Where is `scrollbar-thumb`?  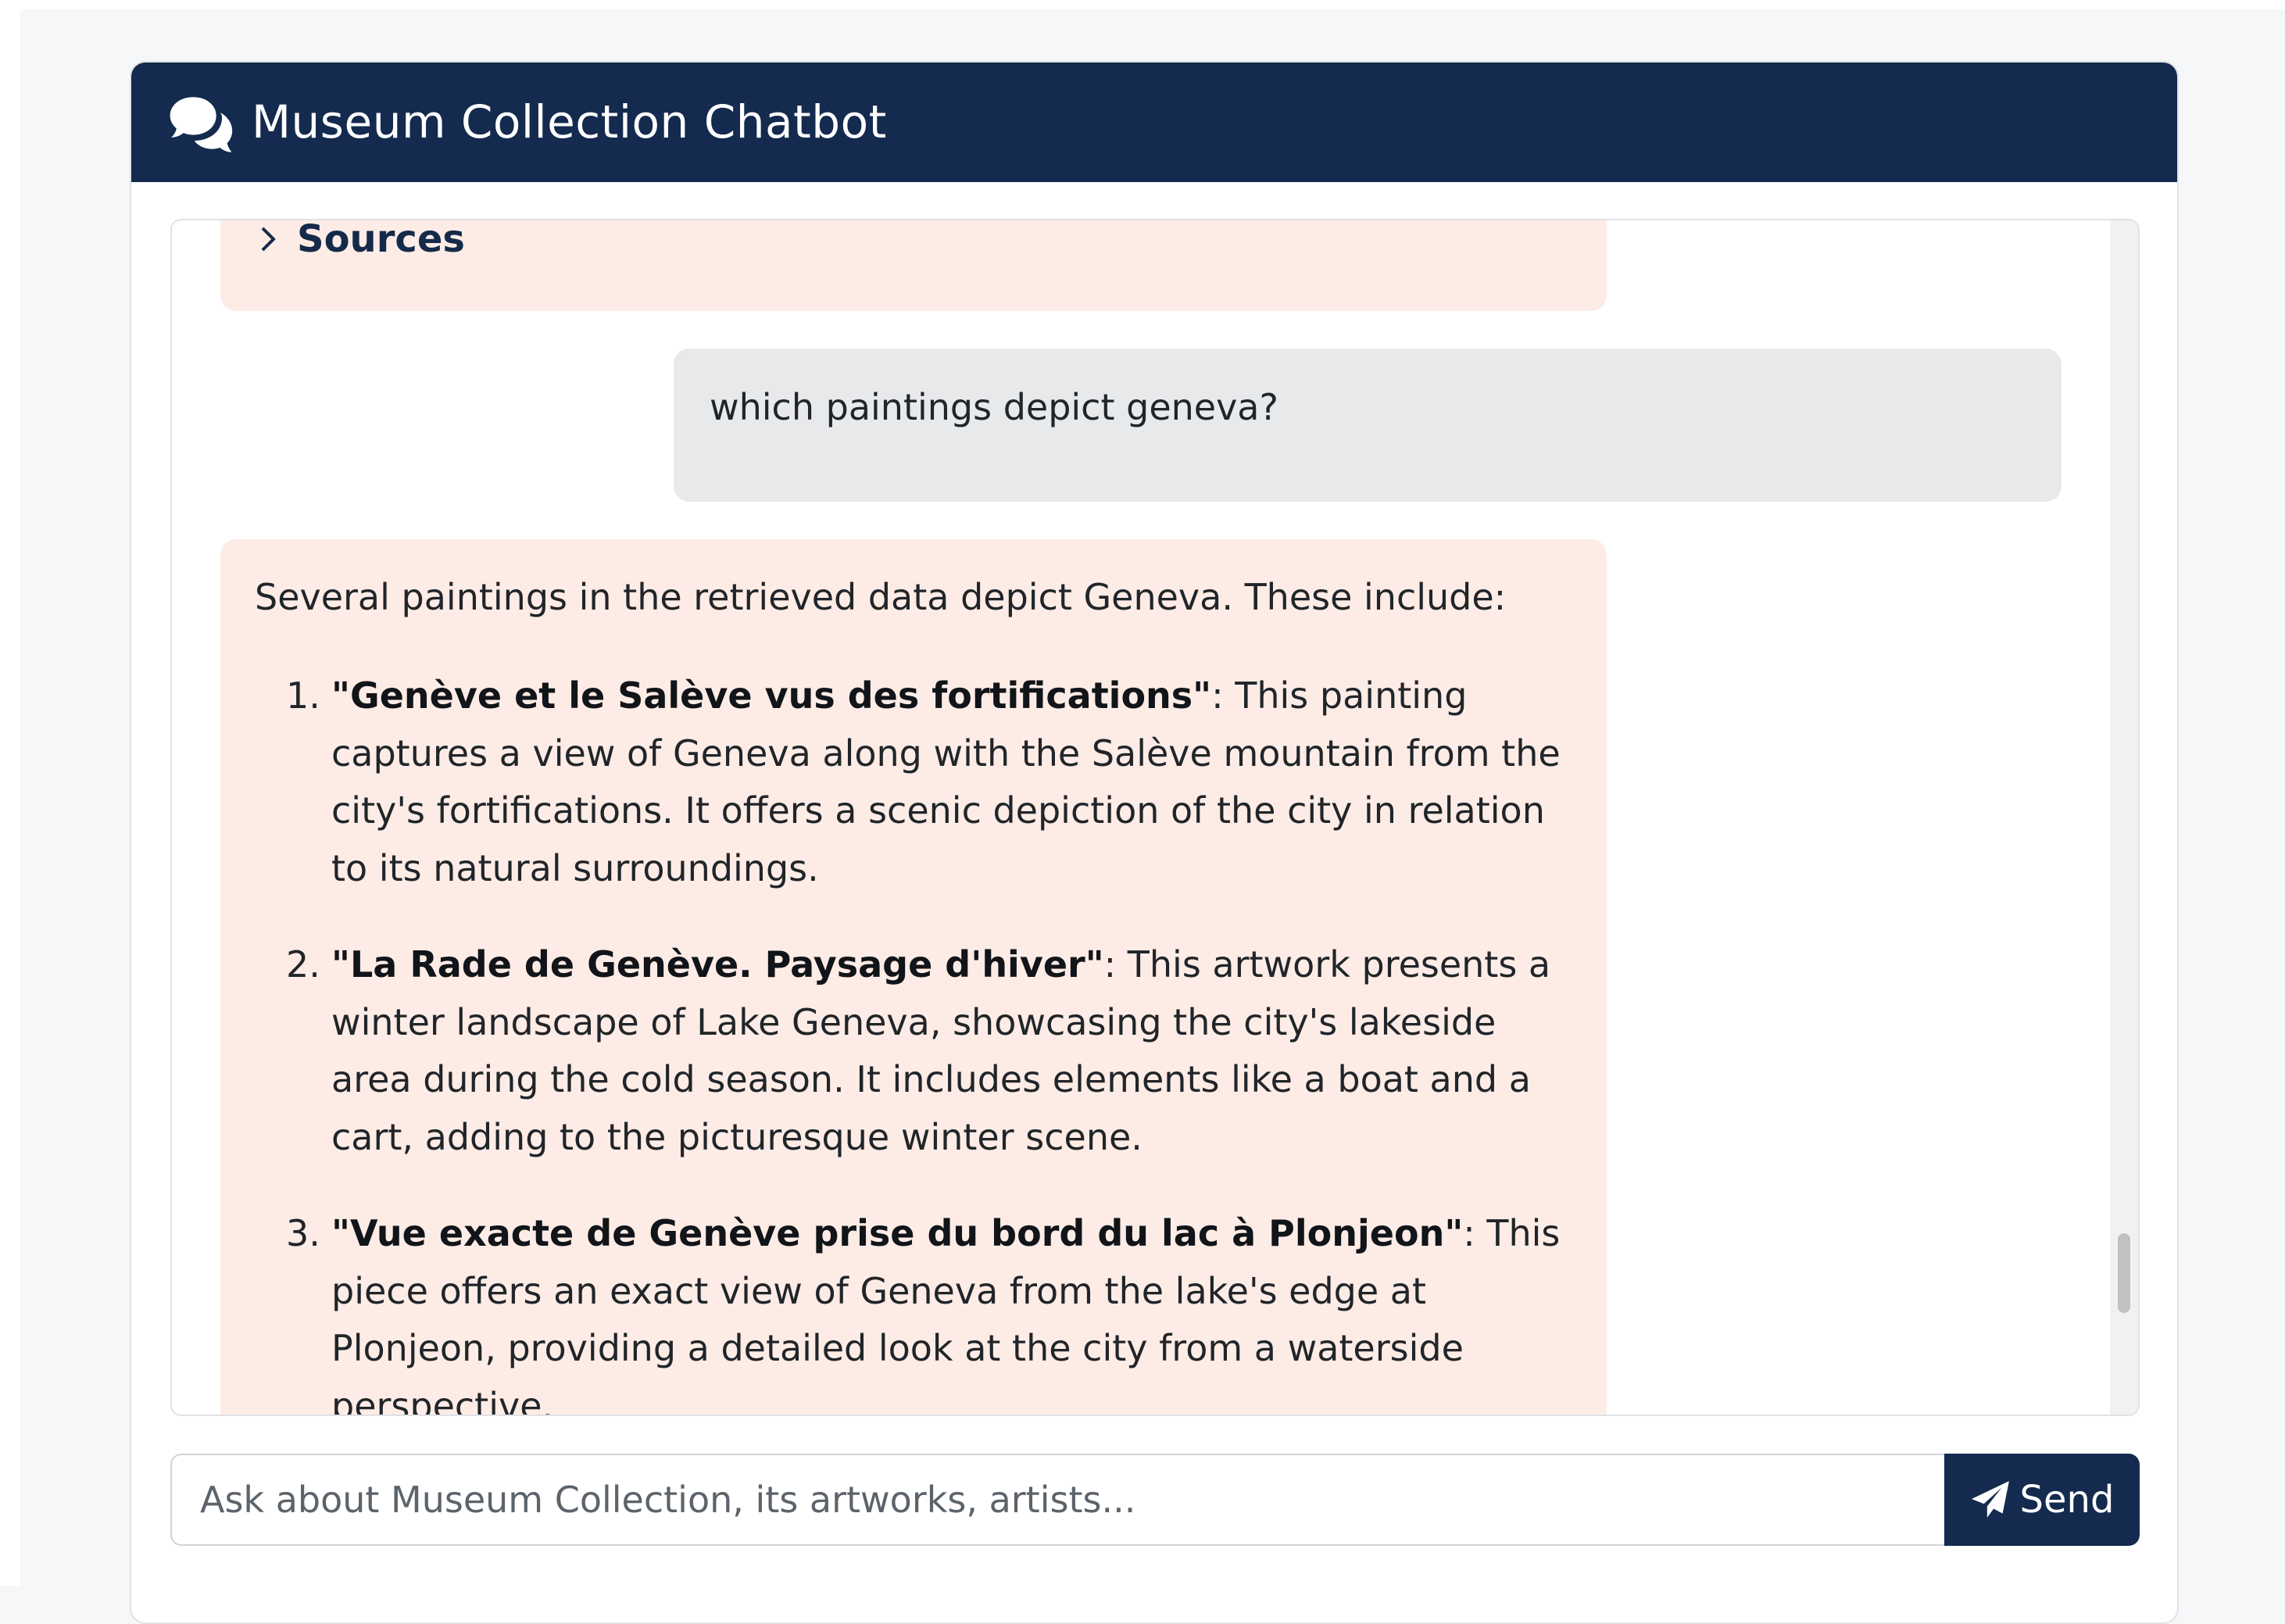 scrollbar-thumb is located at coordinates (2124, 1273).